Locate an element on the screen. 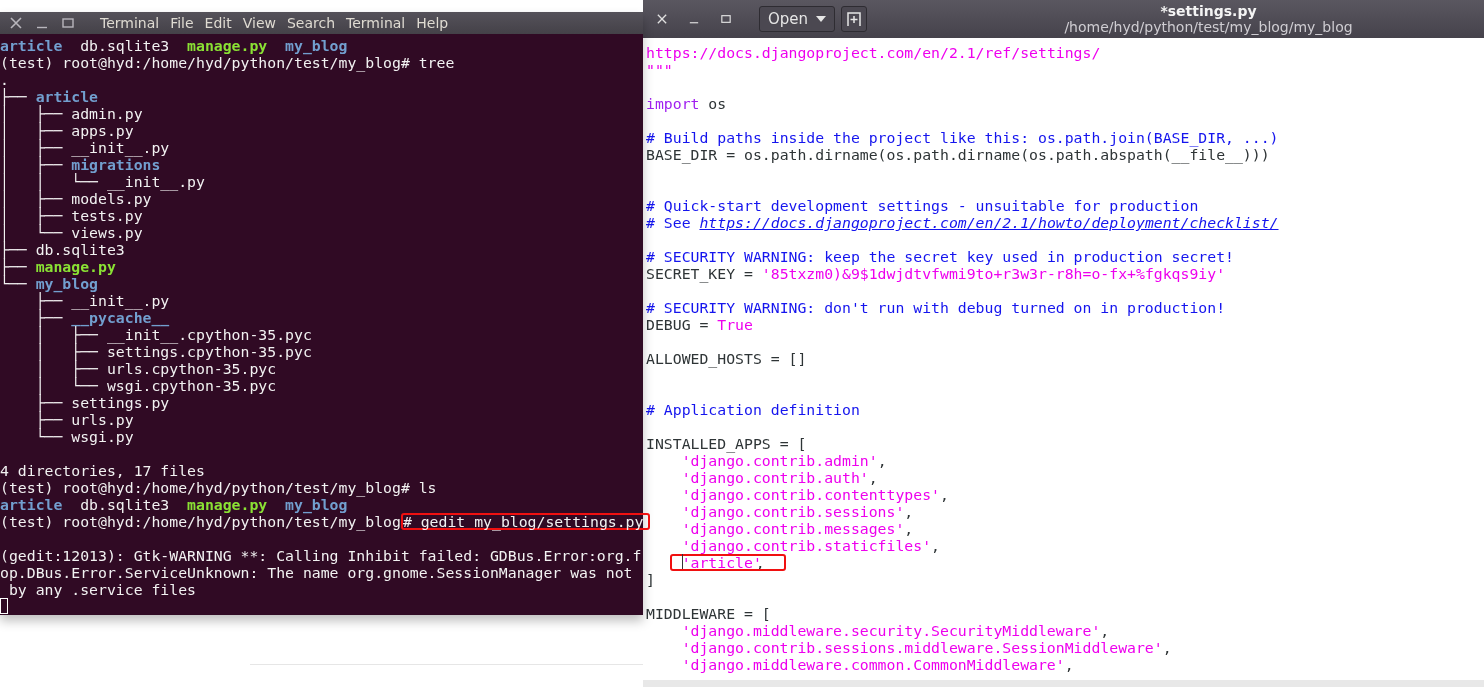 The width and height of the screenshot is (1484, 687). string-literal: 'django.contrib.contenttypes' is located at coordinates (810, 494).